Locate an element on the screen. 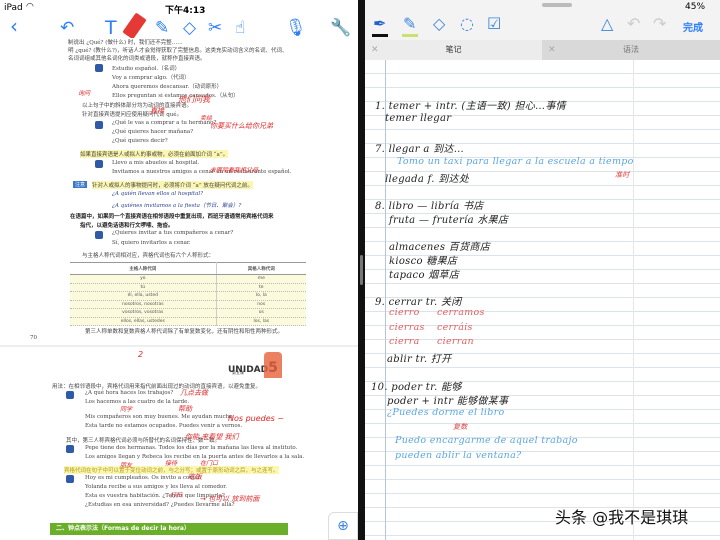  cell: me is located at coordinates (261, 279).